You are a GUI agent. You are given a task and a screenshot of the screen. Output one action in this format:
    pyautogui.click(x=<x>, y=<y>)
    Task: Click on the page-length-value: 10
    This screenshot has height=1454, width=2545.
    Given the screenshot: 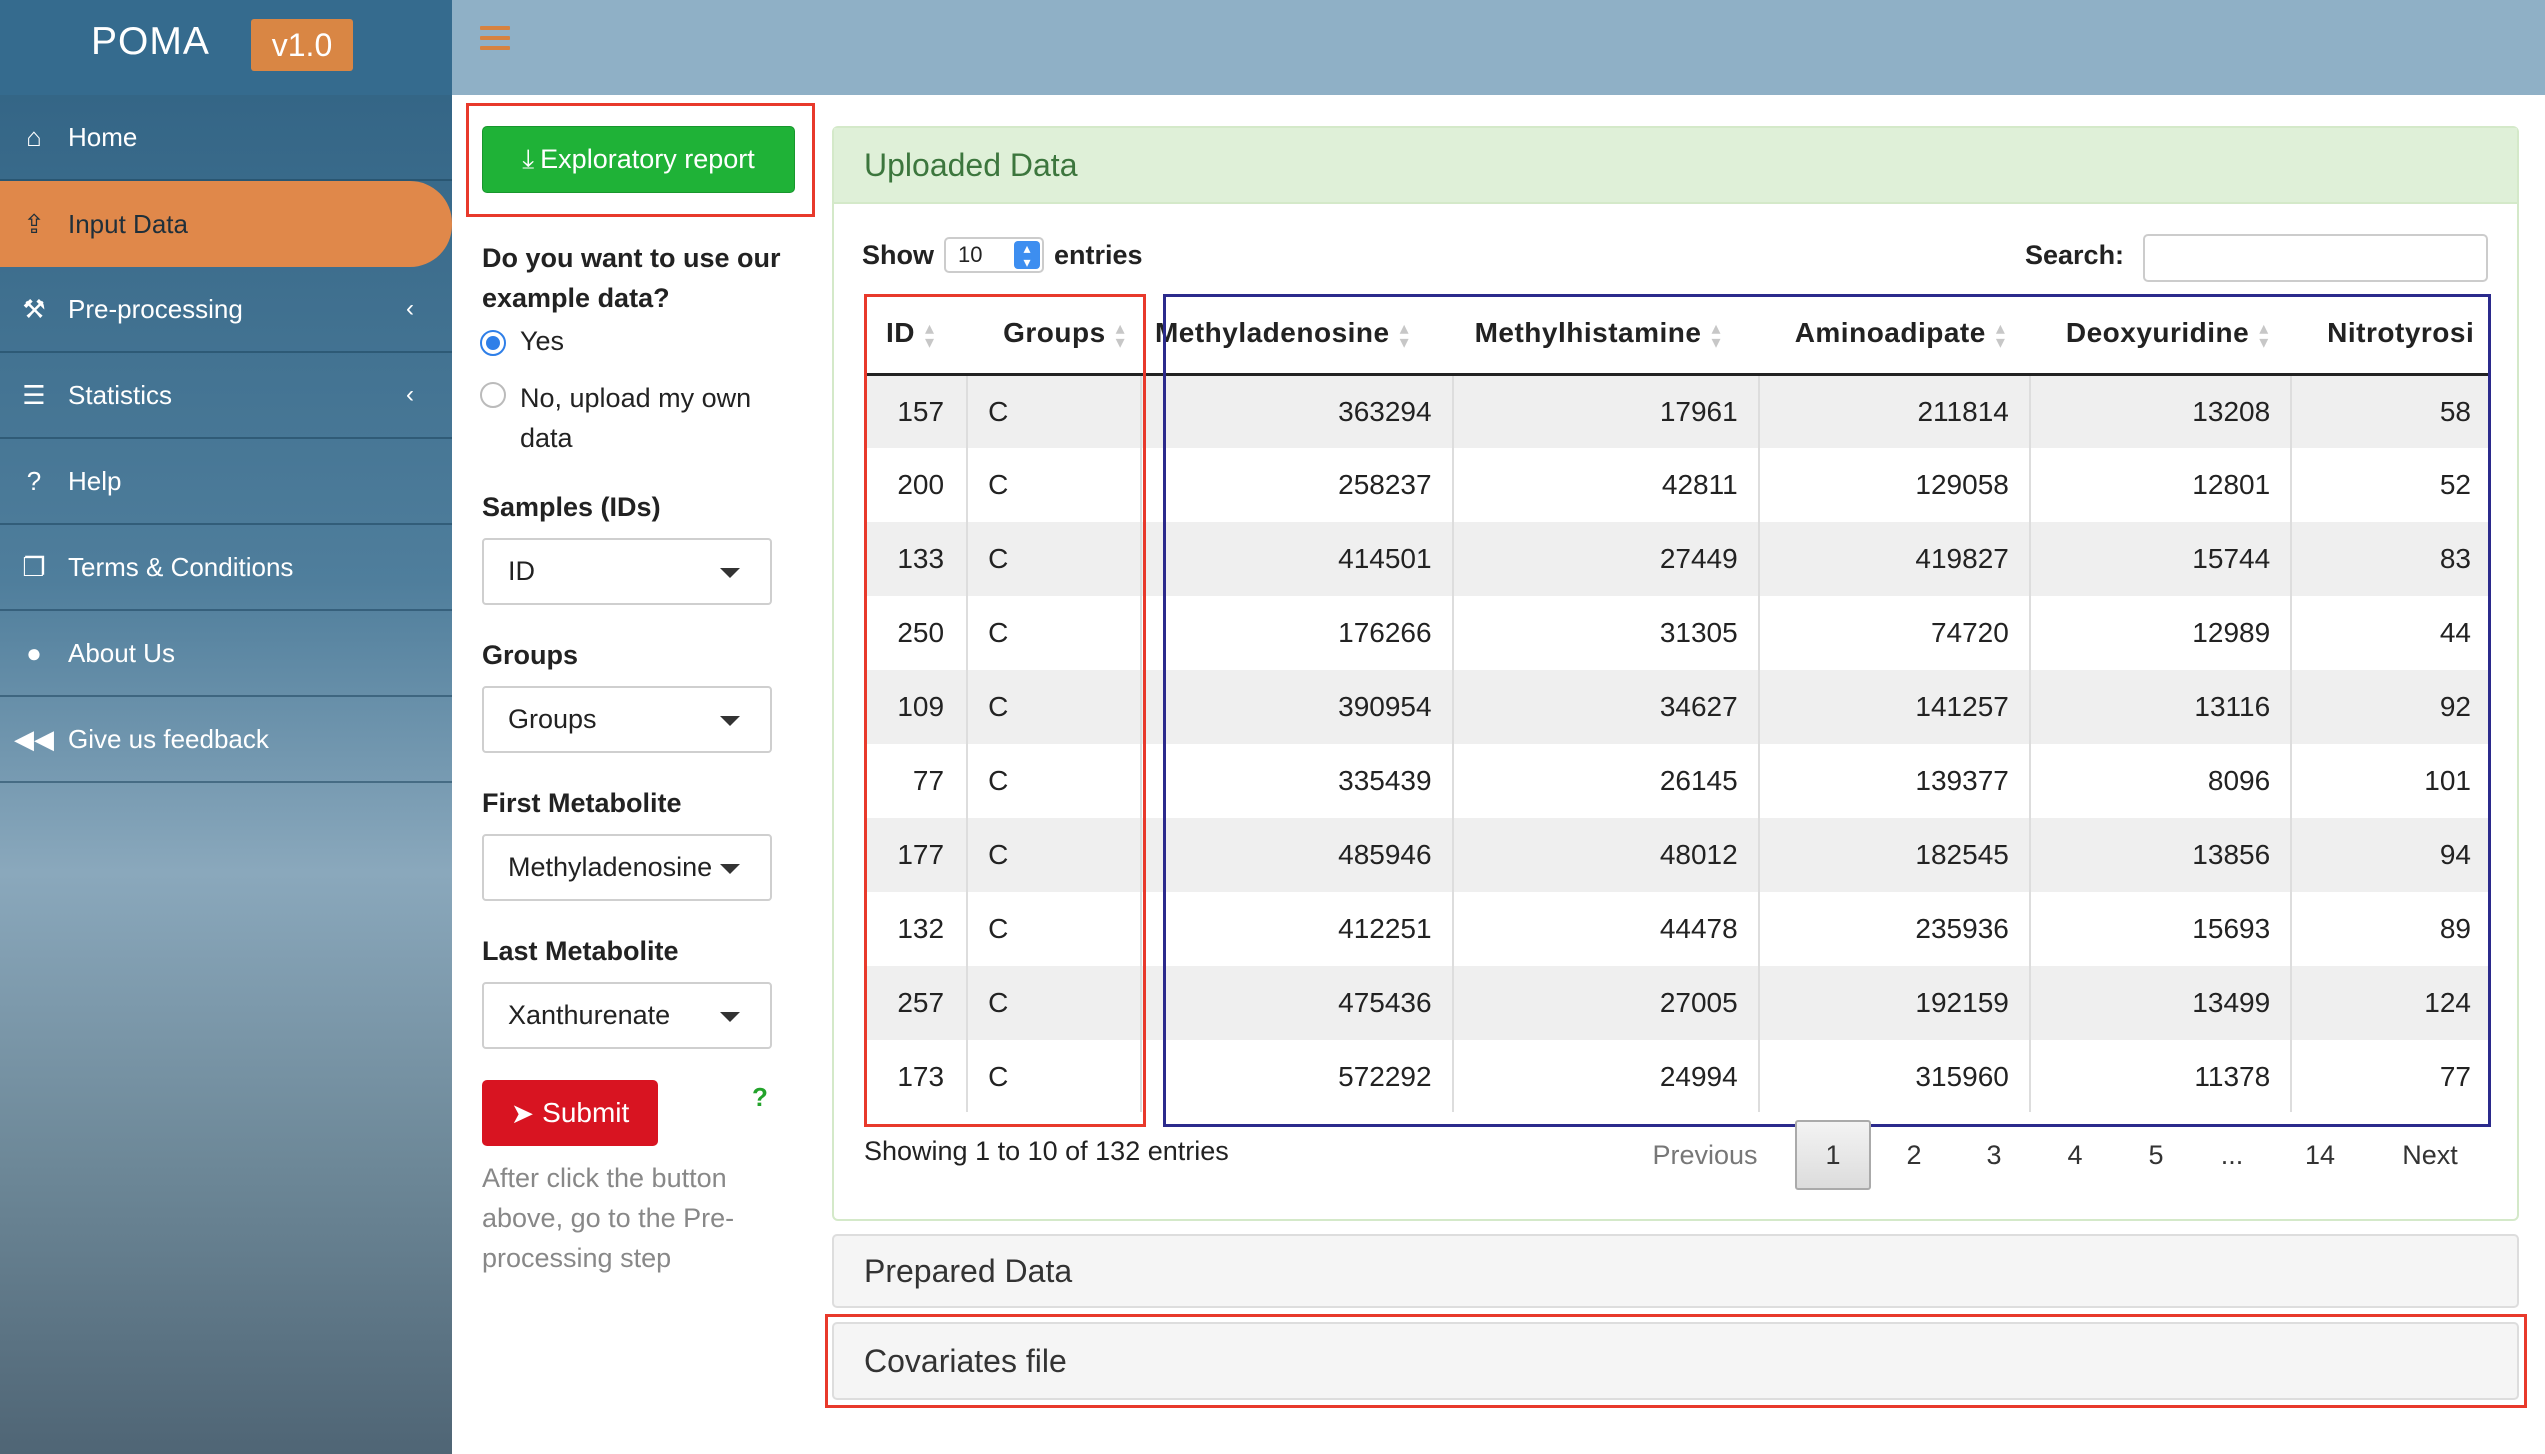 What is the action you would take?
    pyautogui.click(x=970, y=254)
    